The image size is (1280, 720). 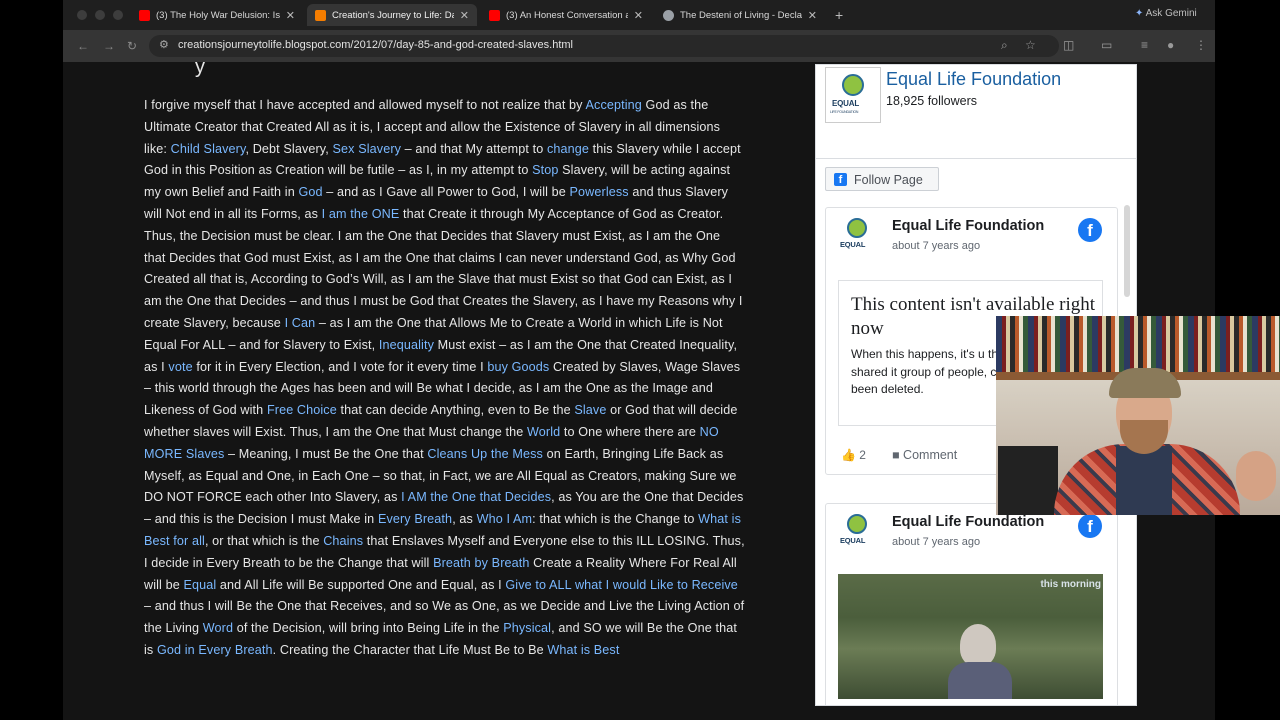 What do you see at coordinates (199, 585) in the screenshot?
I see `article-link: Equal` at bounding box center [199, 585].